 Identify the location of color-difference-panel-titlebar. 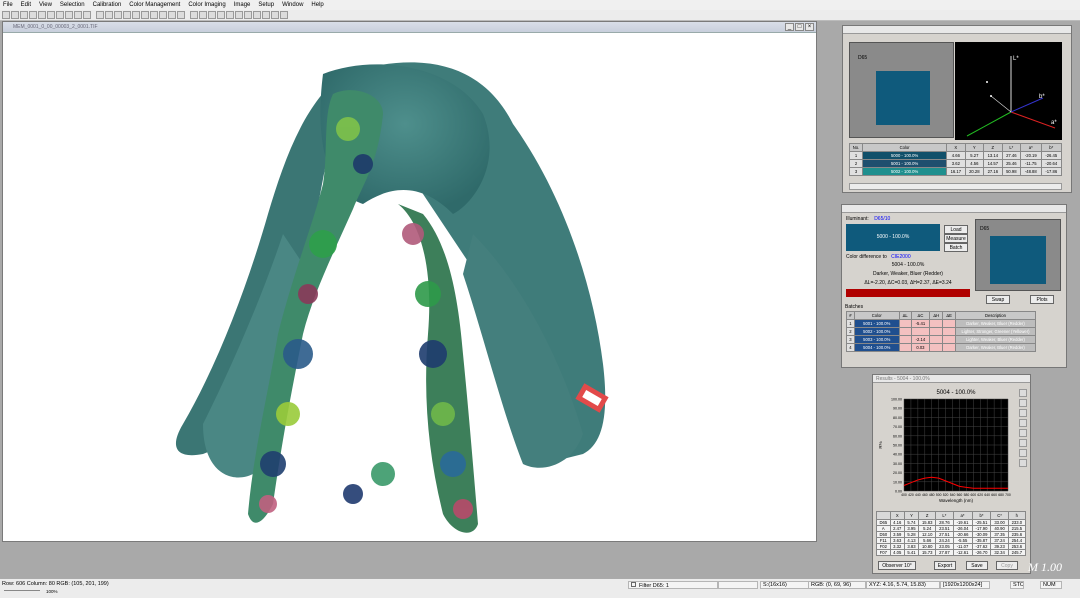
(954, 209).